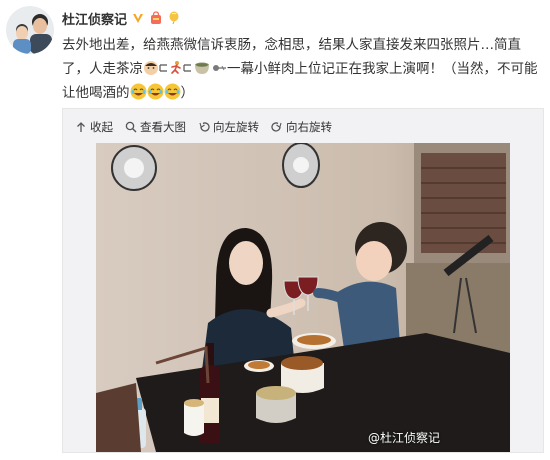 Image resolution: width=550 pixels, height=460 pixels. What do you see at coordinates (236, 127) in the screenshot?
I see `rotate-left-label: 向左旋转` at bounding box center [236, 127].